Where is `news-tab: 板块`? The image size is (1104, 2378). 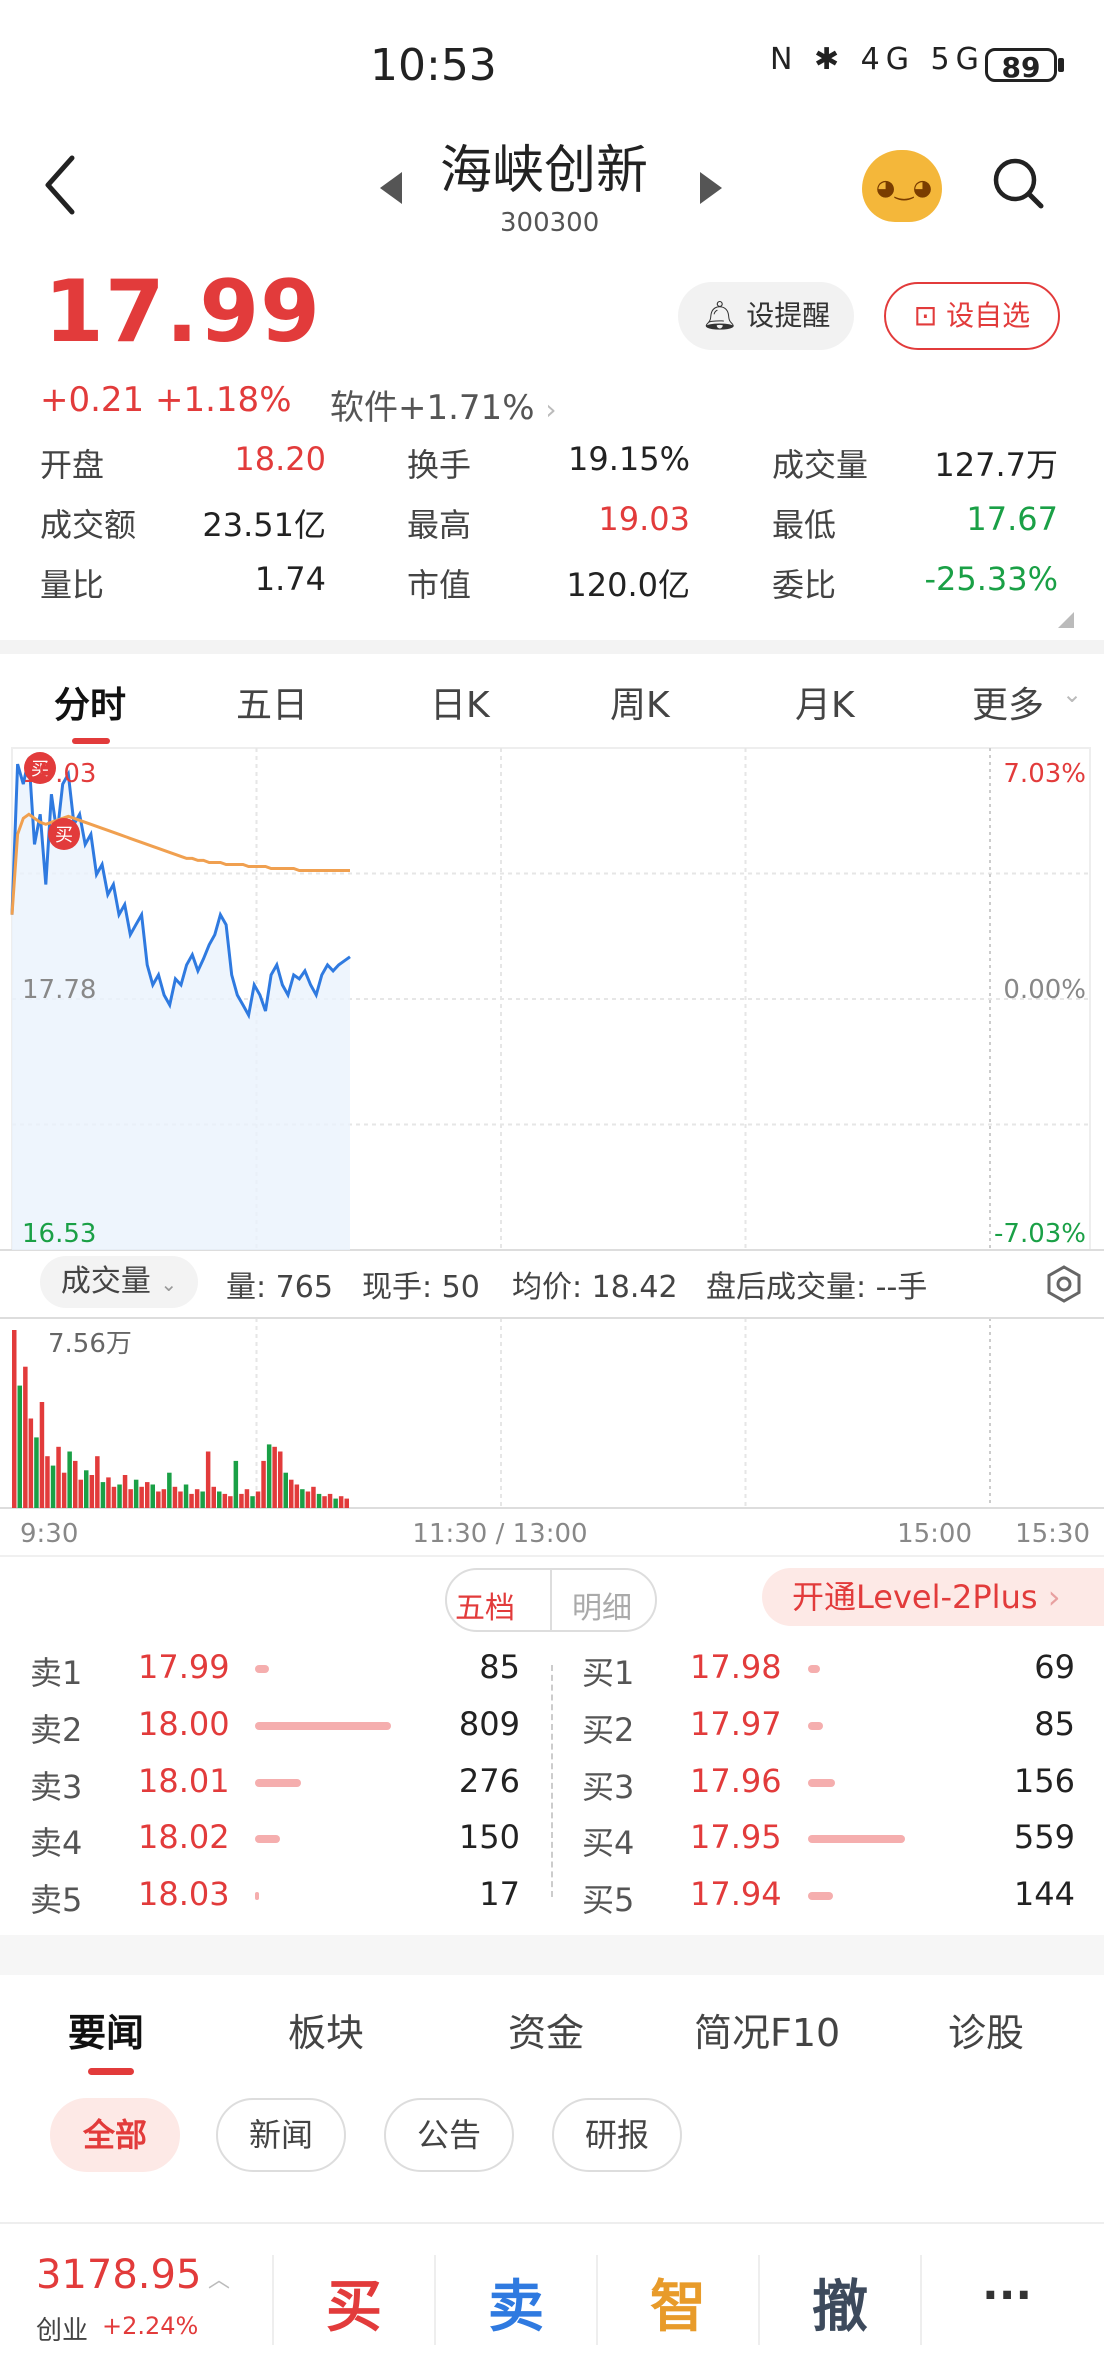
news-tab: 板块 is located at coordinates (326, 2029).